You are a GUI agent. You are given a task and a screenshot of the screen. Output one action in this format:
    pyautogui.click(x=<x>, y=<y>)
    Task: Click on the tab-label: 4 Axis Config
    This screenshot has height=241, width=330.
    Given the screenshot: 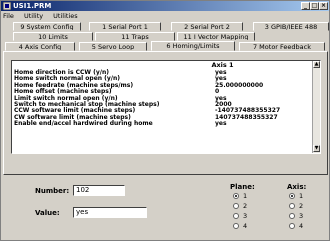 What is the action you would take?
    pyautogui.click(x=40, y=47)
    